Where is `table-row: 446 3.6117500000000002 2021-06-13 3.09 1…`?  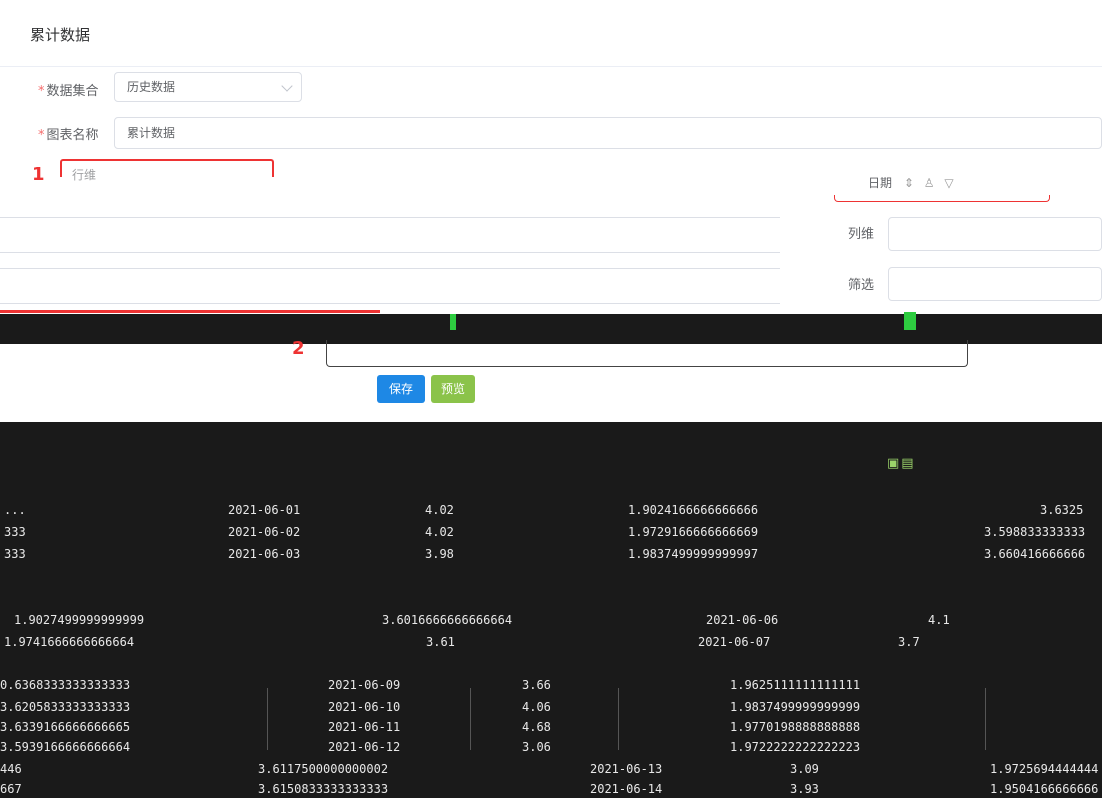 table-row: 446 3.6117500000000002 2021-06-13 3.09 1… is located at coordinates (551, 770).